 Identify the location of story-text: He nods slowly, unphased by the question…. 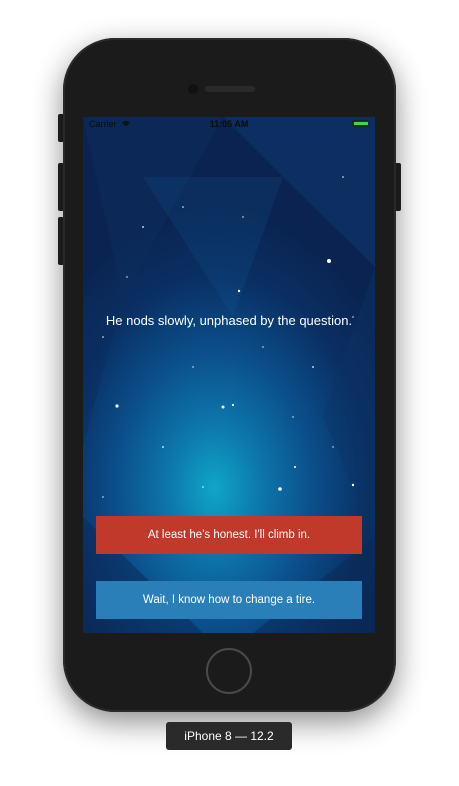
(229, 320).